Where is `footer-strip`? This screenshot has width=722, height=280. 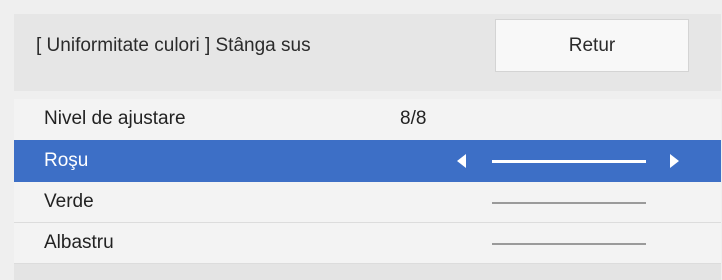
footer-strip is located at coordinates (367, 271).